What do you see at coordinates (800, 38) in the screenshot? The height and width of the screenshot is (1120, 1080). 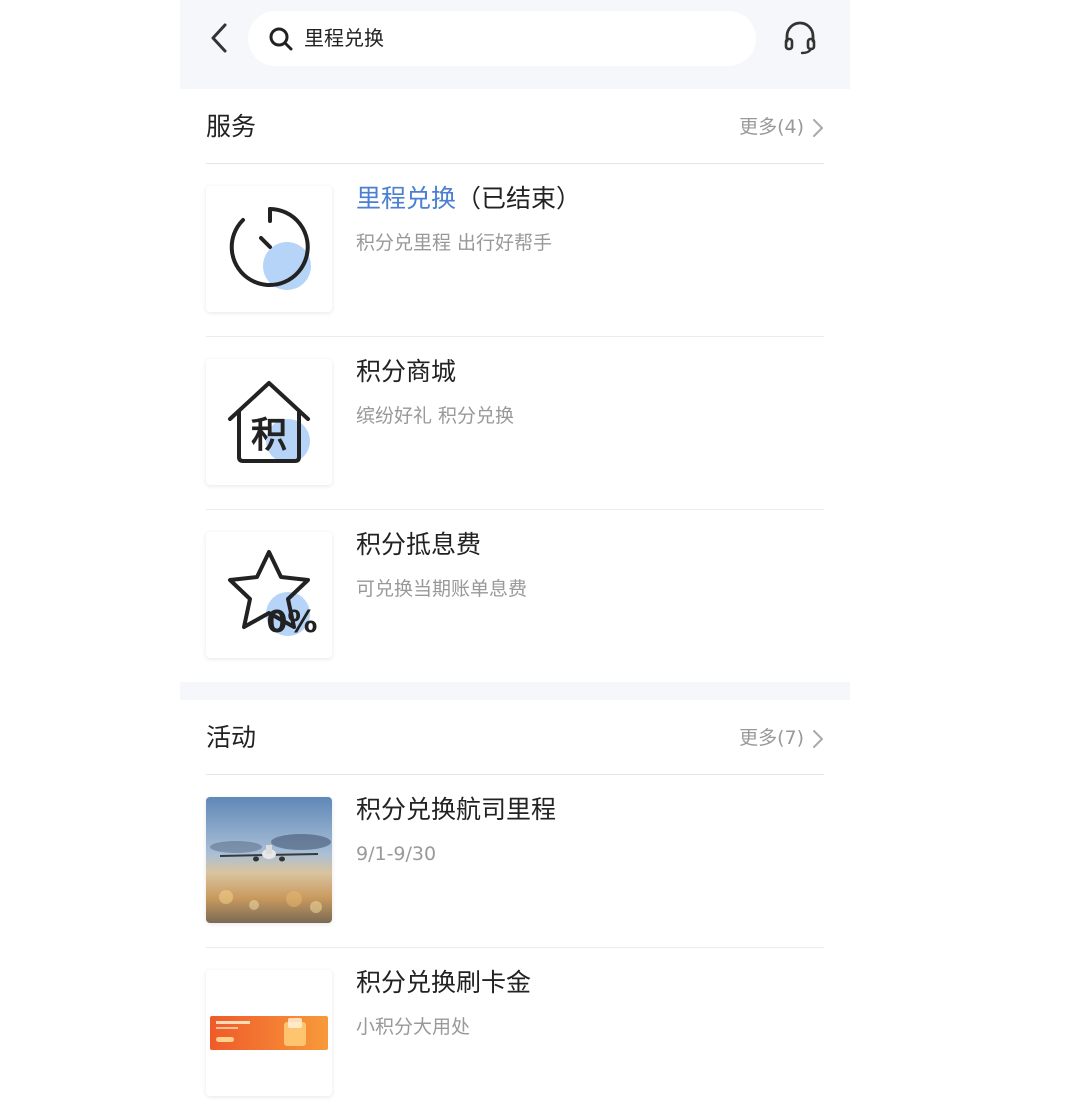 I see `headset-icon` at bounding box center [800, 38].